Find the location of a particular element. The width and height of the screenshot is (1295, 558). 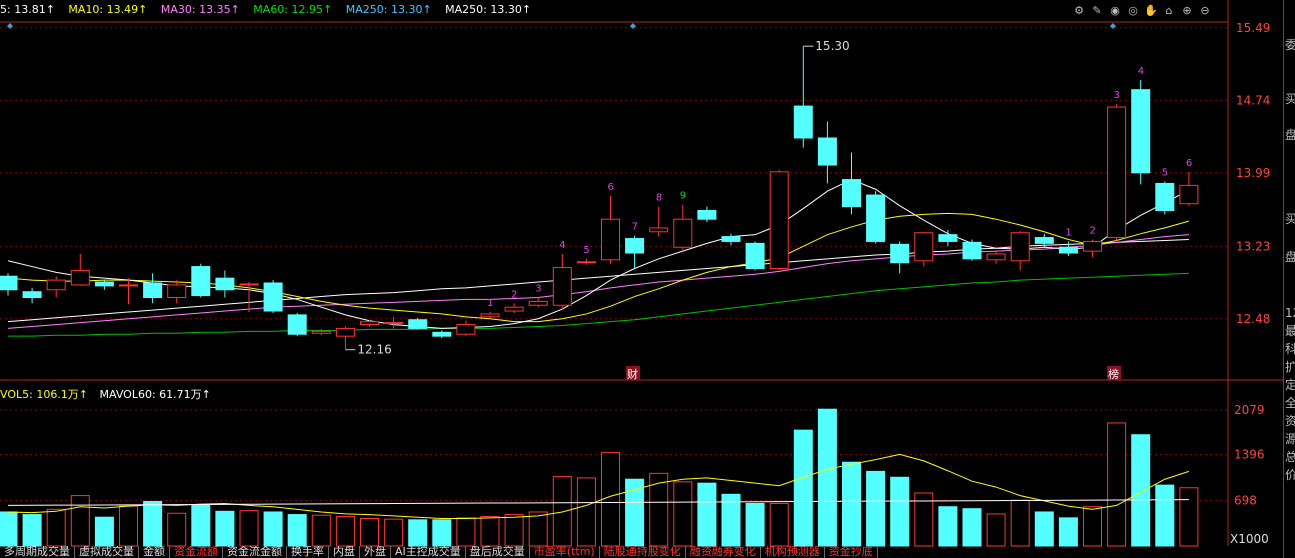

panel-label-0: 委 is located at coordinates (1290, 45).